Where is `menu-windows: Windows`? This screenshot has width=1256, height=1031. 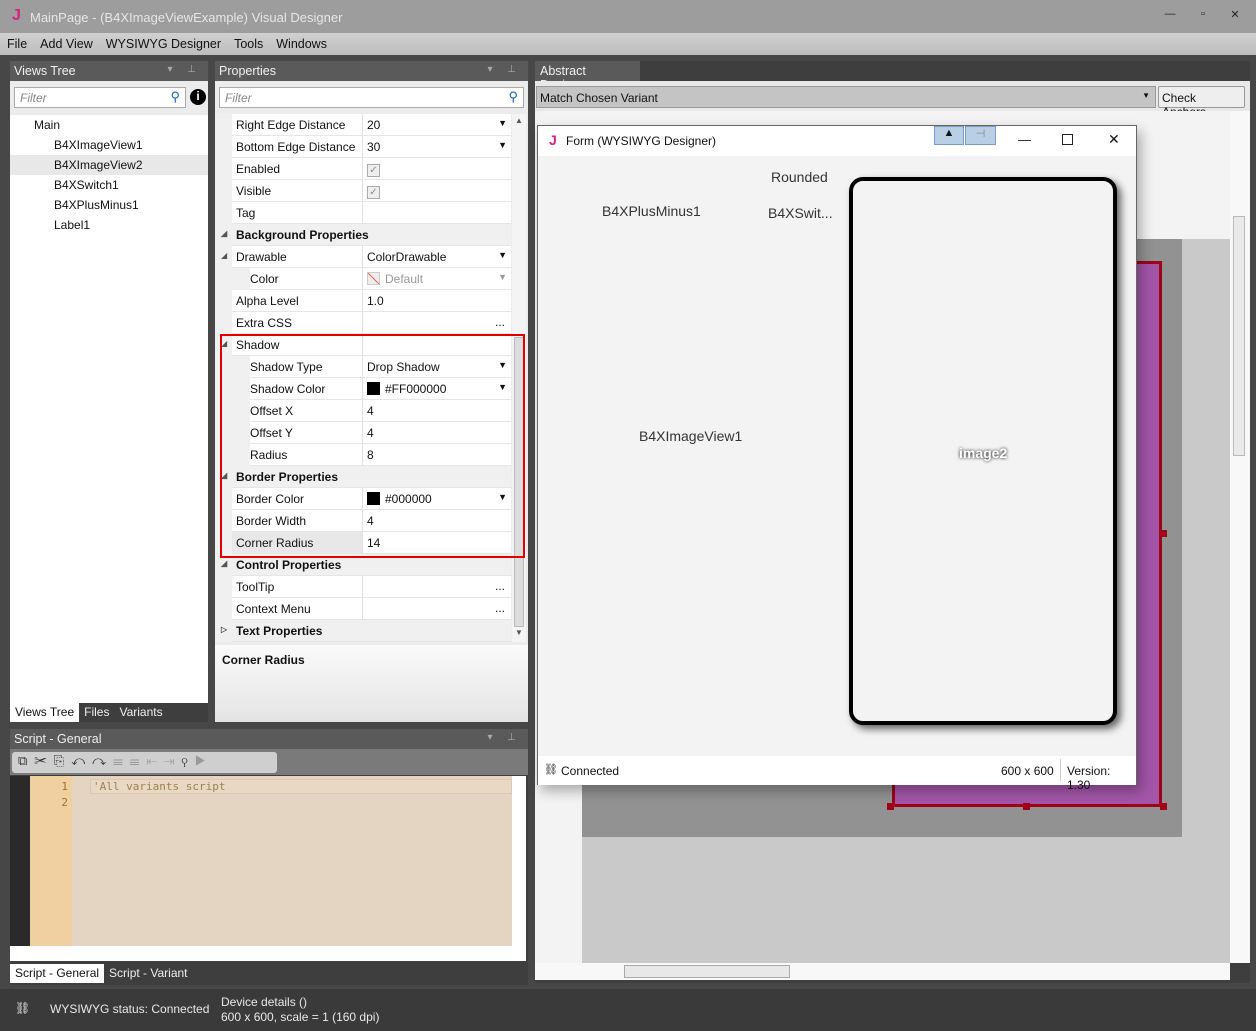
menu-windows: Windows is located at coordinates (301, 42).